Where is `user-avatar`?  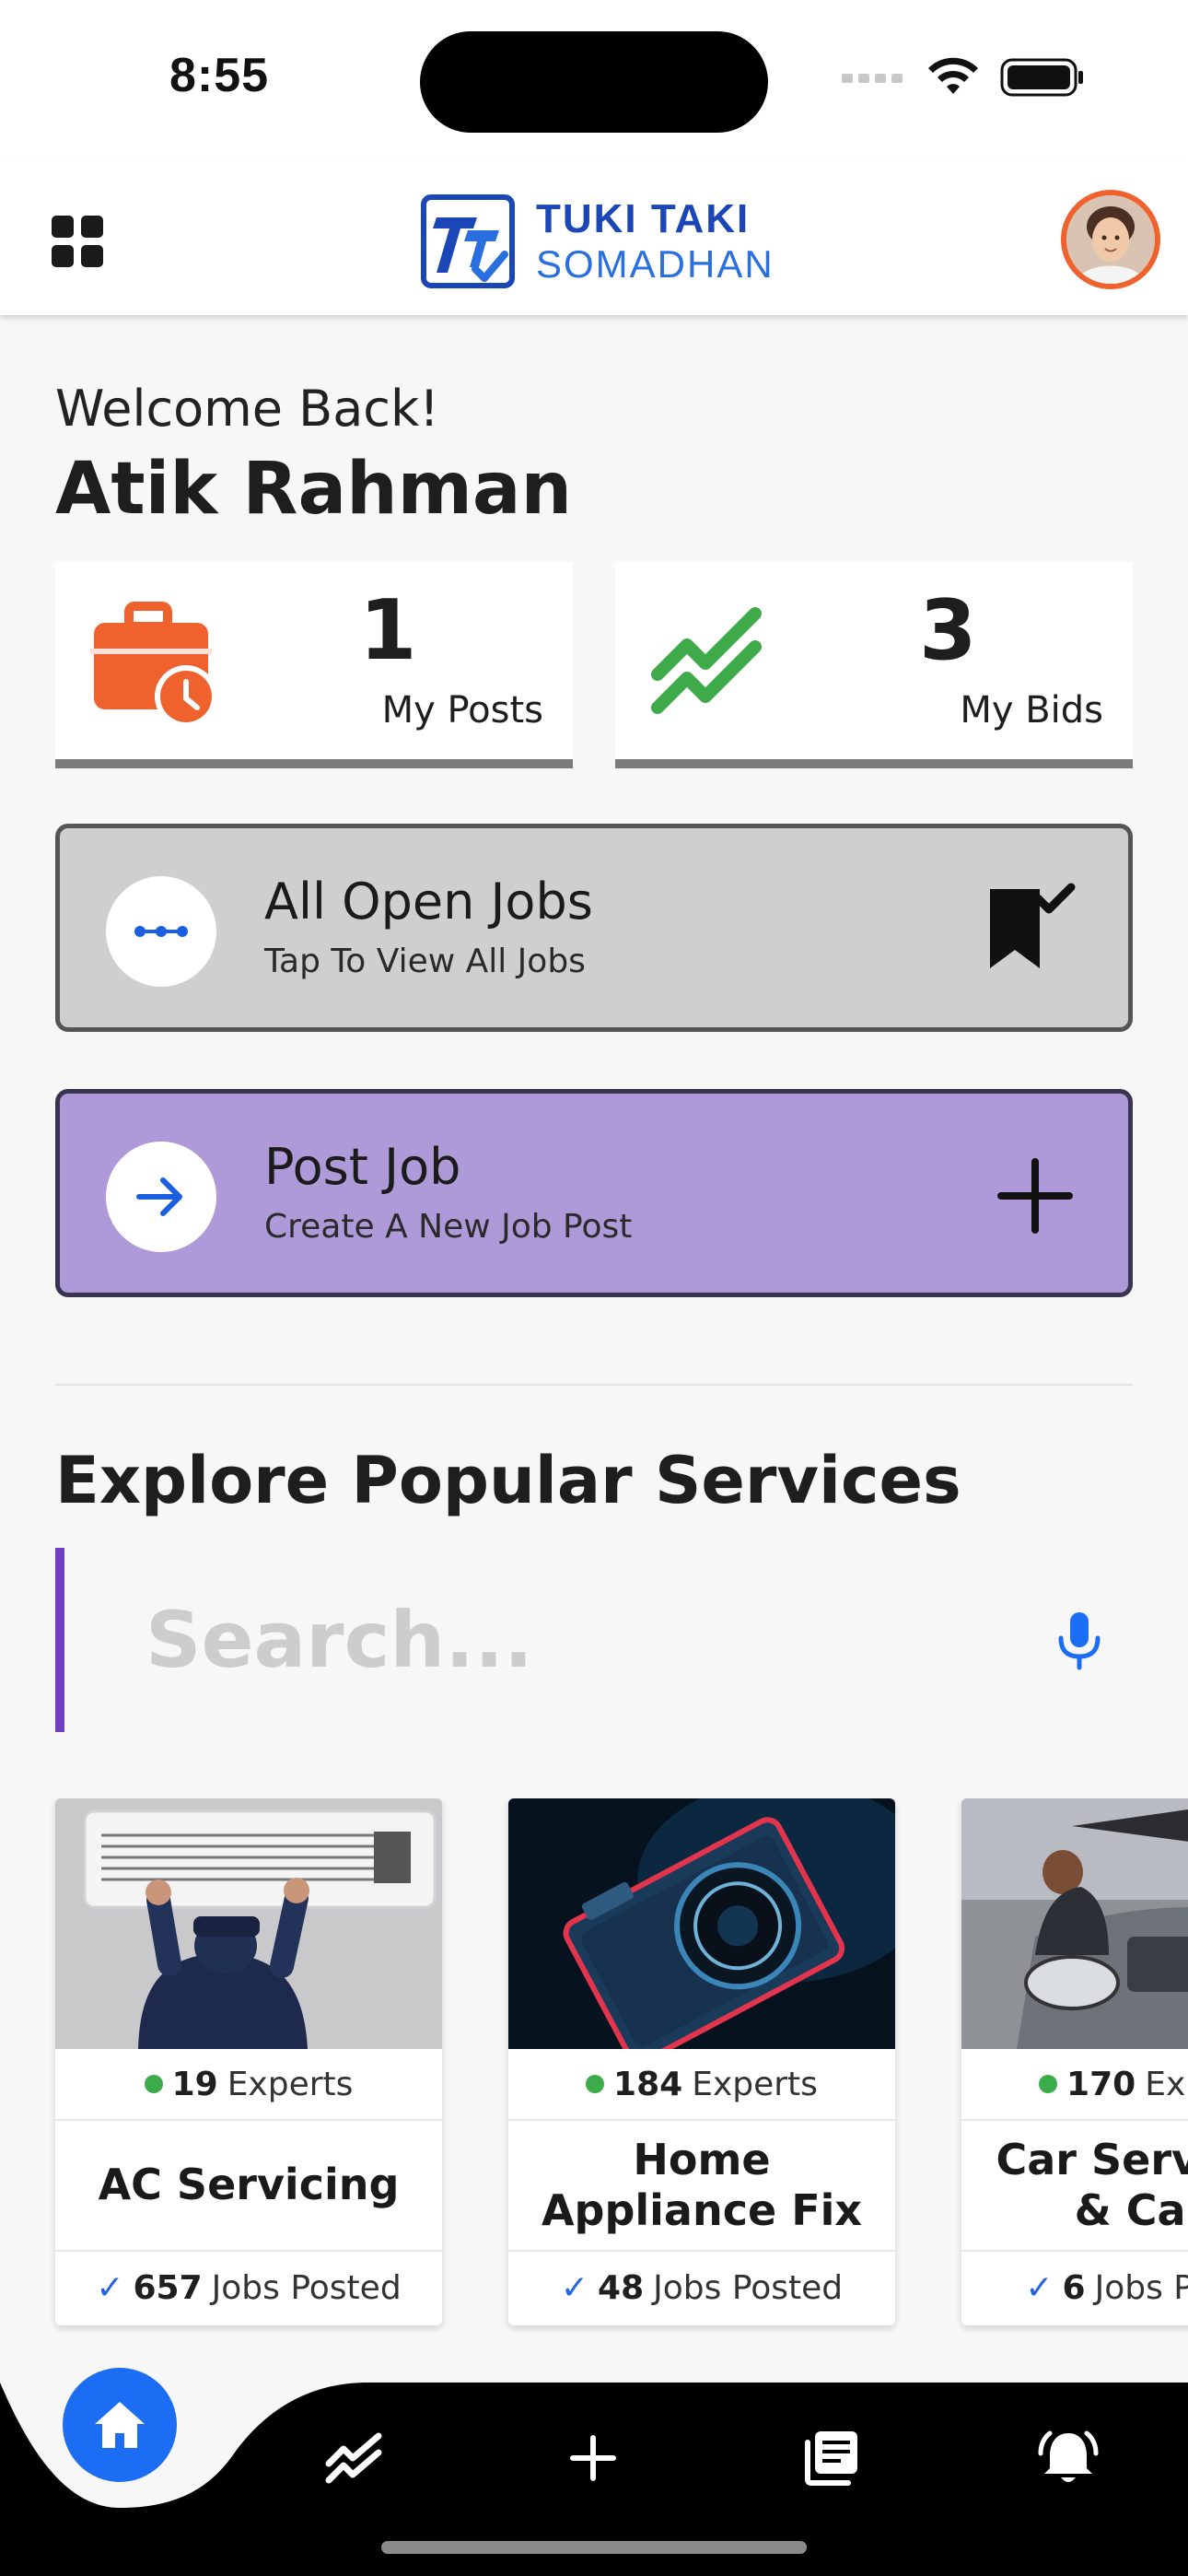 user-avatar is located at coordinates (1110, 239).